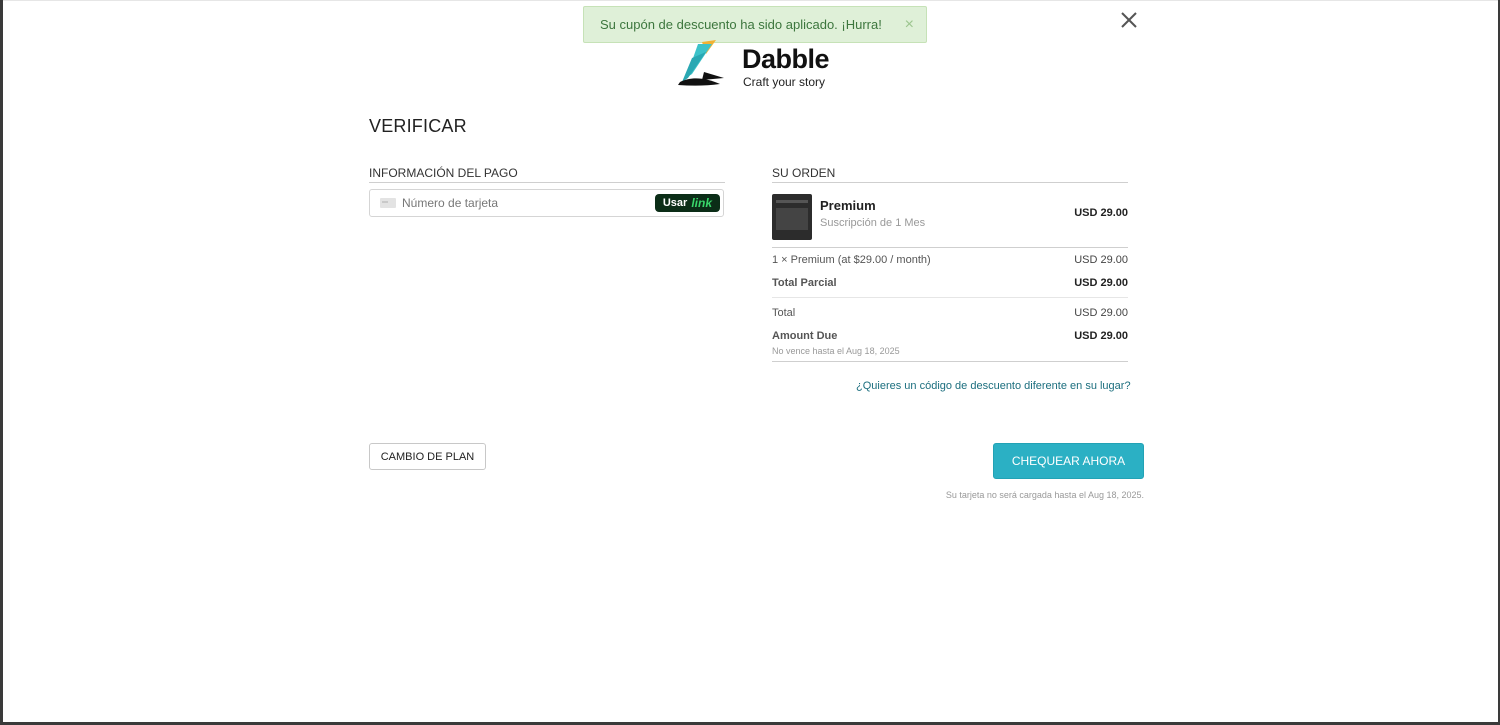 The height and width of the screenshot is (725, 1500). I want to click on total-label: Total, so click(784, 313).